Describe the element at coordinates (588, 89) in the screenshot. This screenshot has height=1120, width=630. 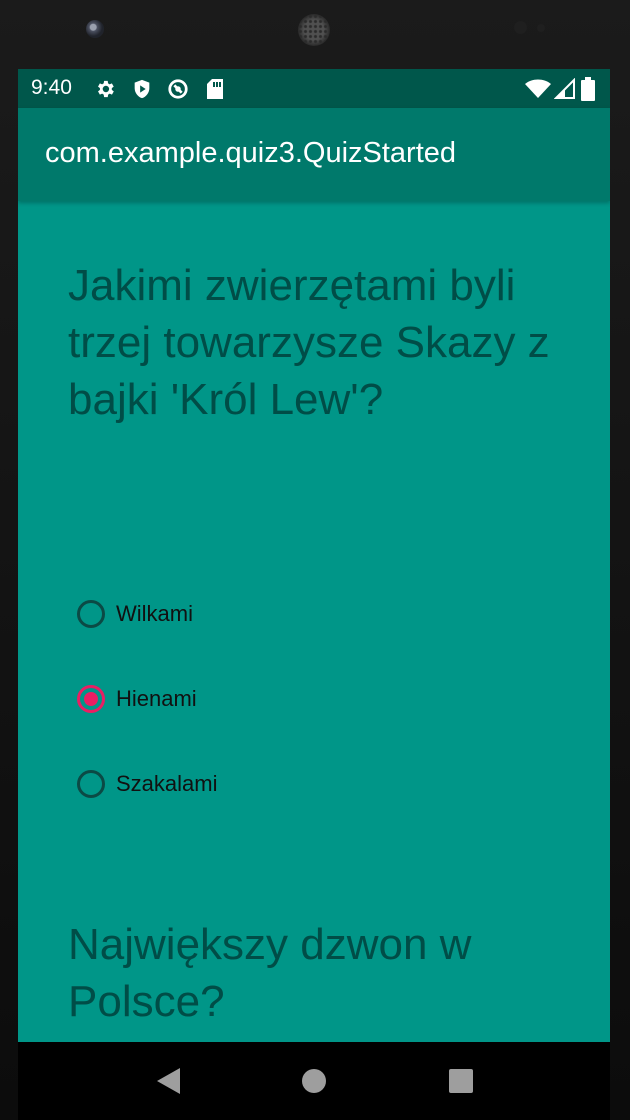
I see `battery-icon` at that location.